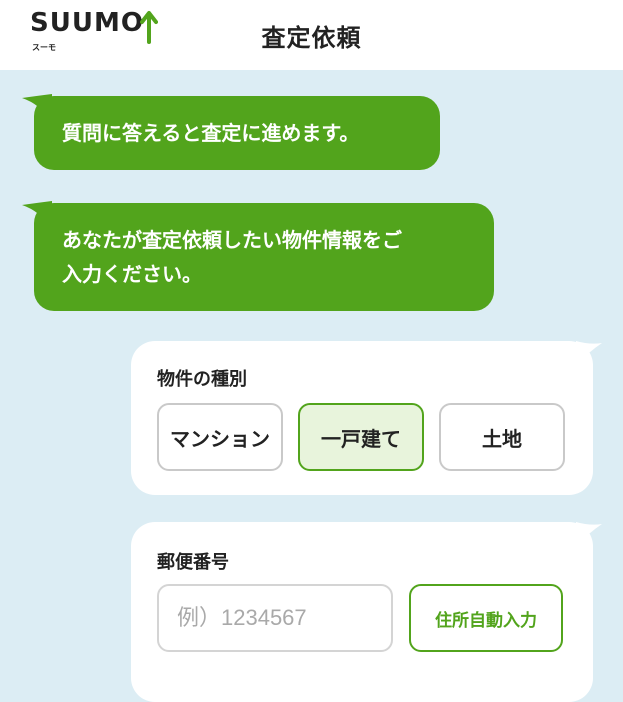 The width and height of the screenshot is (623, 702). Describe the element at coordinates (211, 133) in the screenshot. I see `bot-message-text: 質問に答えると査定に進めます。` at that location.